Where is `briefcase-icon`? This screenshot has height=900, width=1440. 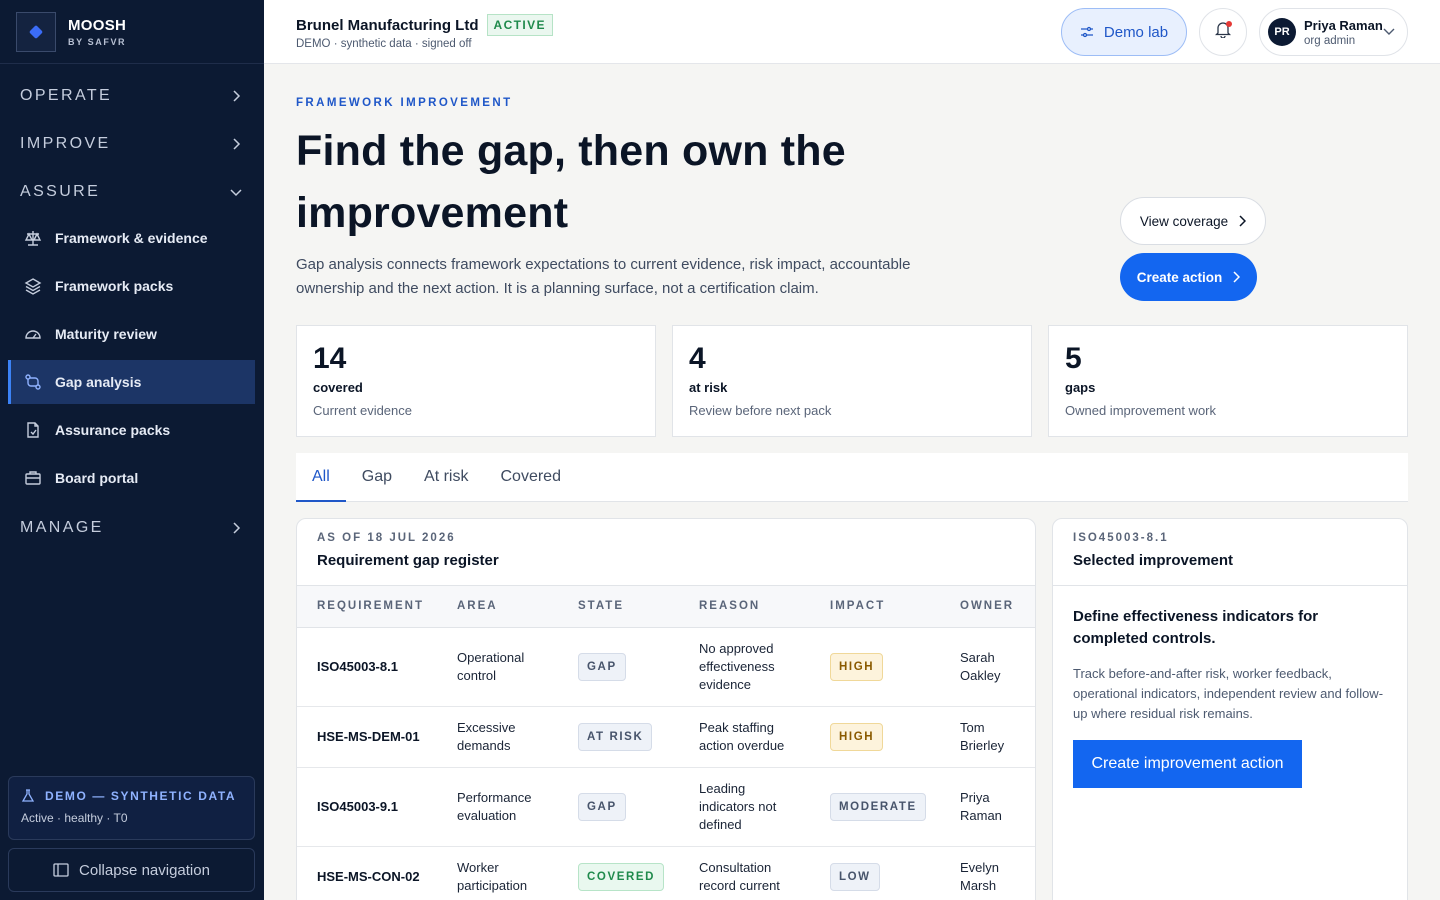 briefcase-icon is located at coordinates (33, 478).